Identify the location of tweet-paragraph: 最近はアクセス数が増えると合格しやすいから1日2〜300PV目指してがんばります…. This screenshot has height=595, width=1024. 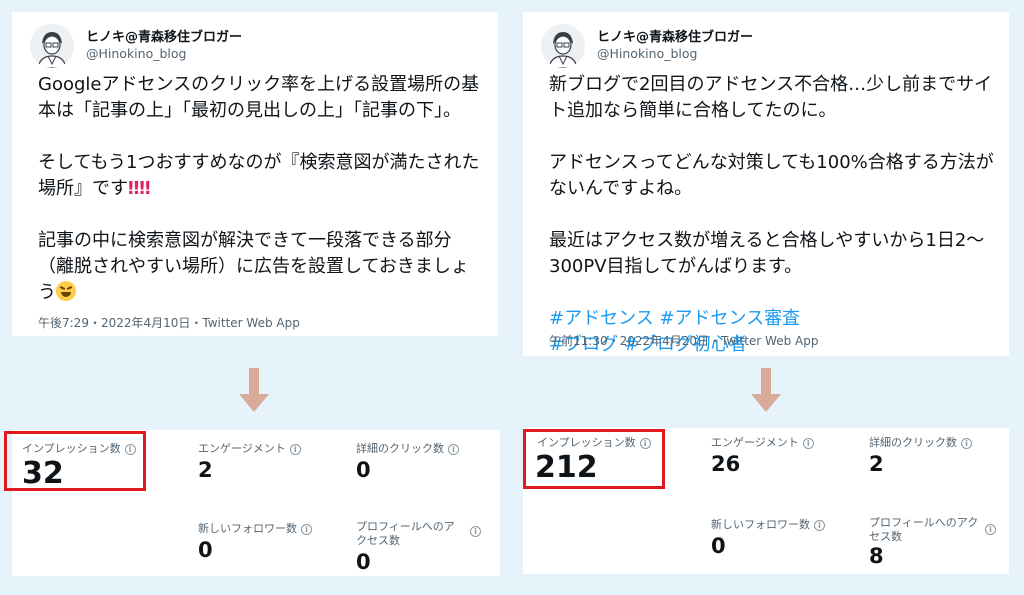
(767, 253).